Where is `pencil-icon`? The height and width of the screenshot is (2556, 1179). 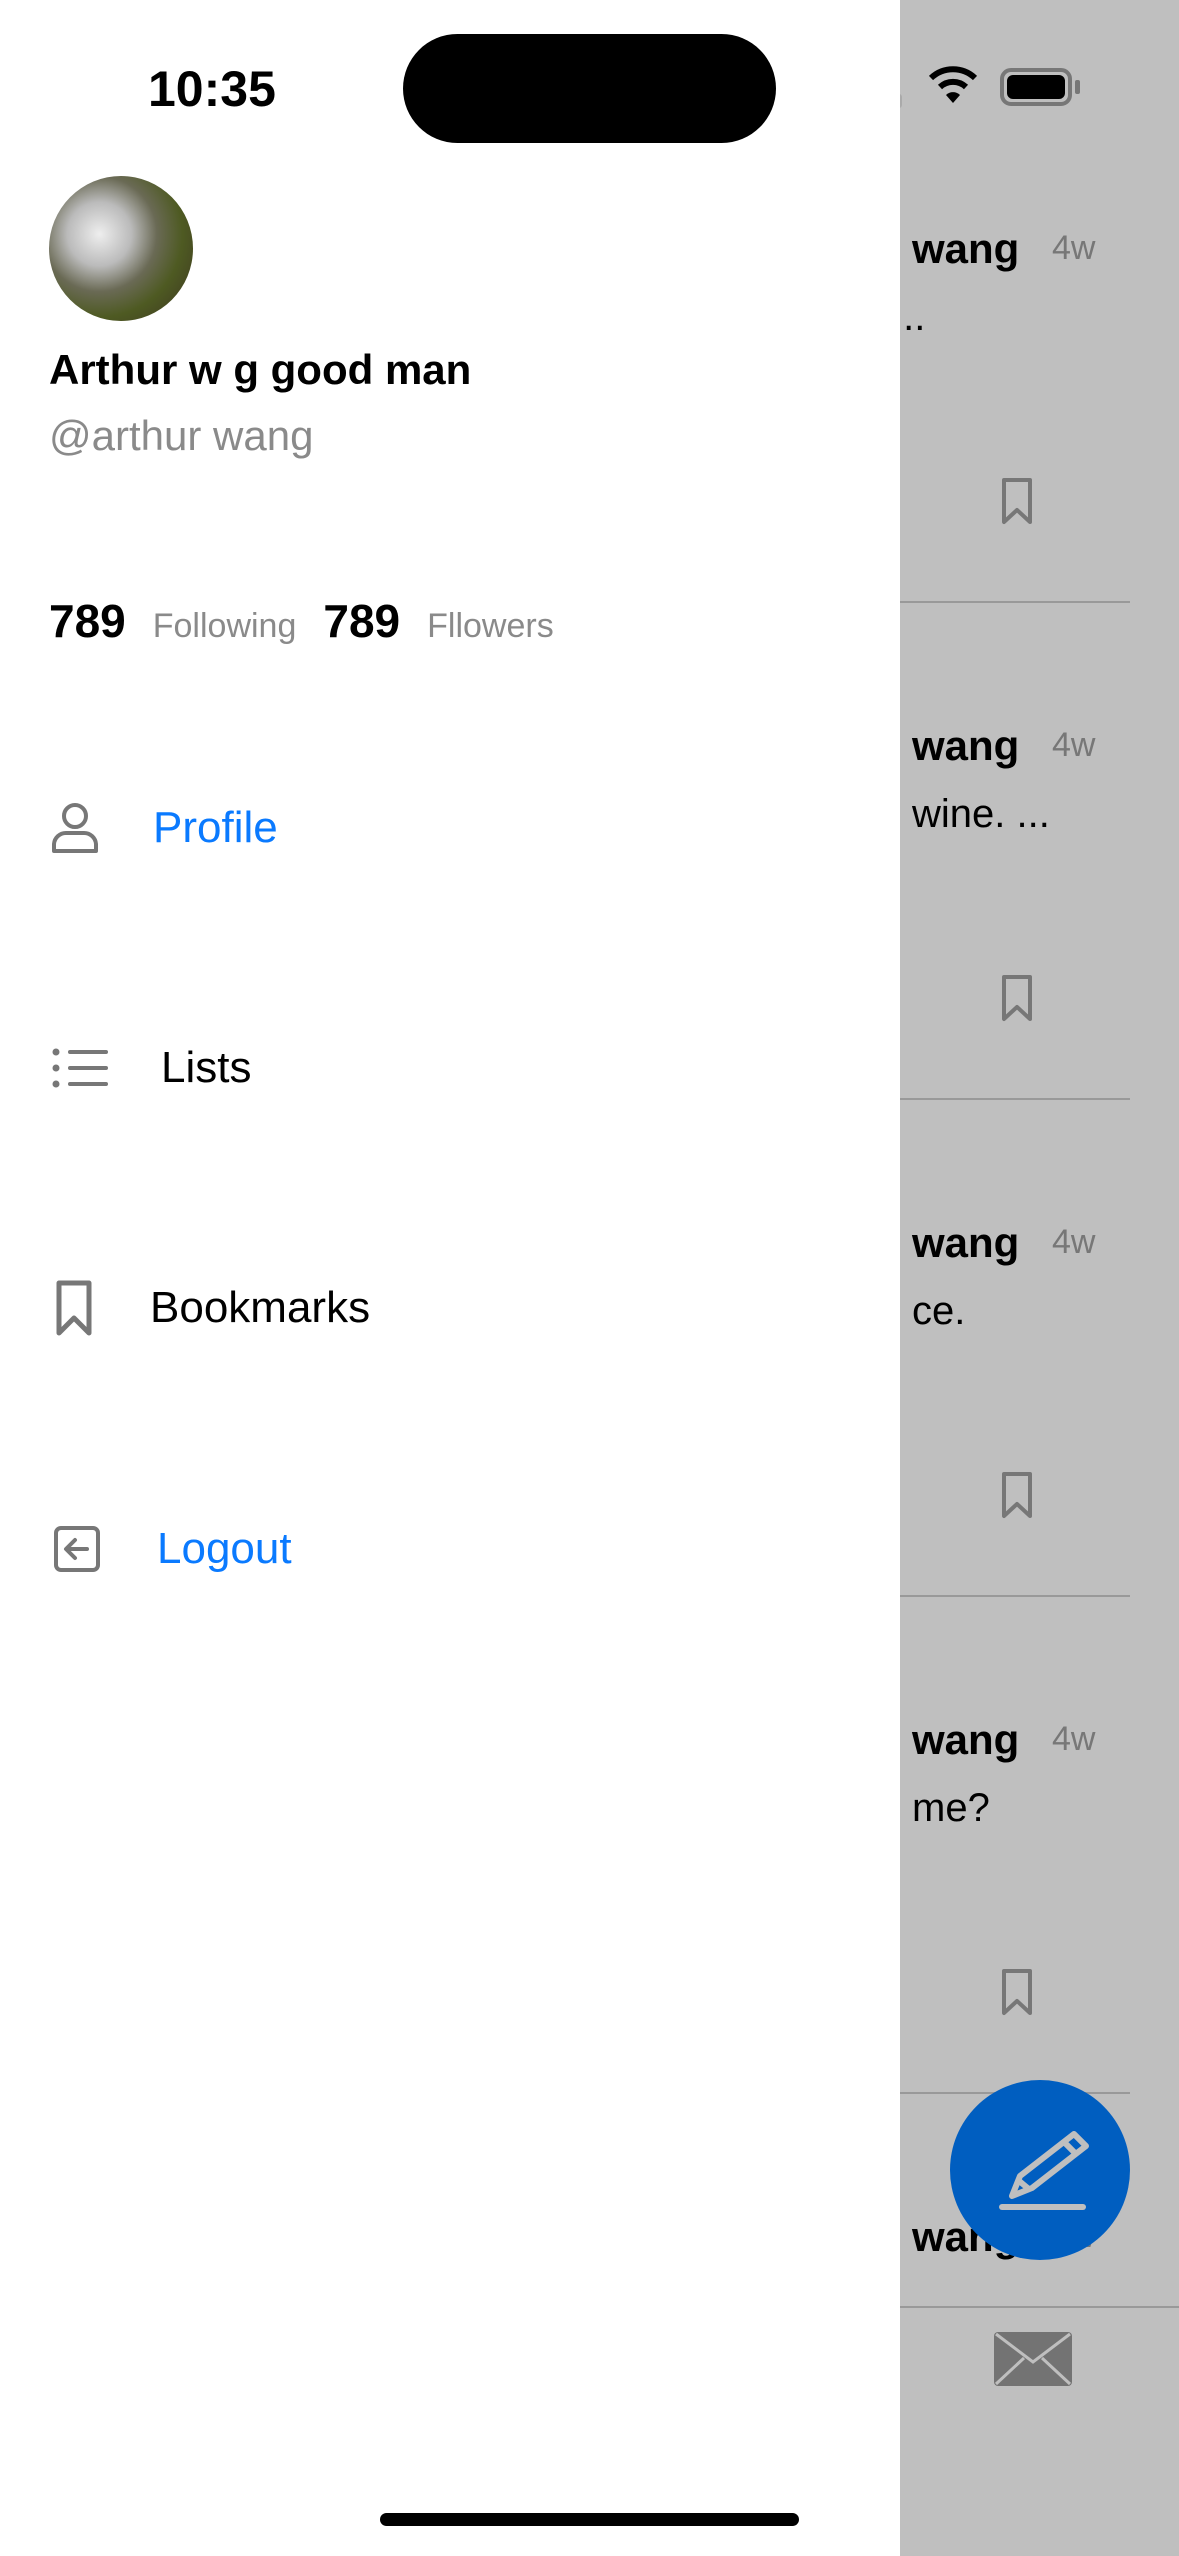
pencil-icon is located at coordinates (1044, 2170).